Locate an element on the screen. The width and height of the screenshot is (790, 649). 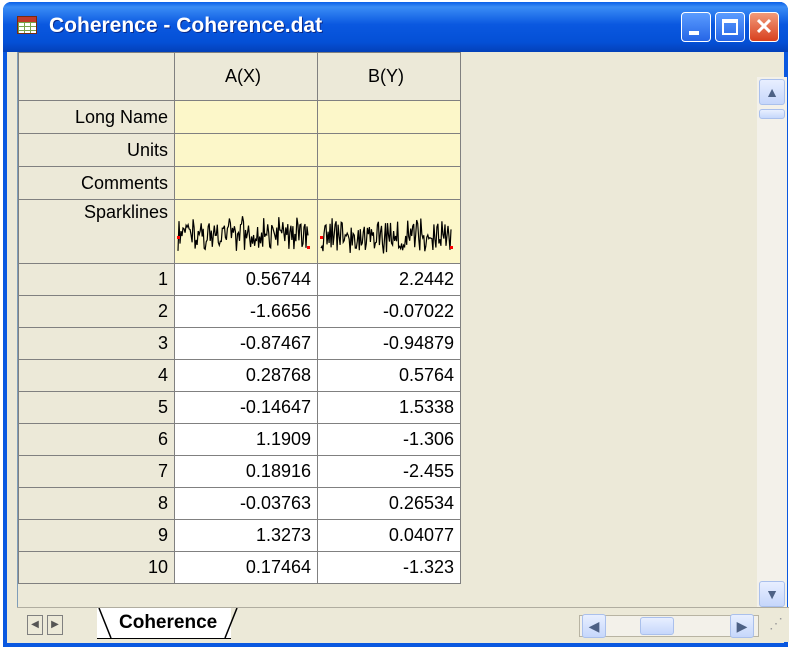
row-label-sparklines: Sparklines is located at coordinates (96, 231).